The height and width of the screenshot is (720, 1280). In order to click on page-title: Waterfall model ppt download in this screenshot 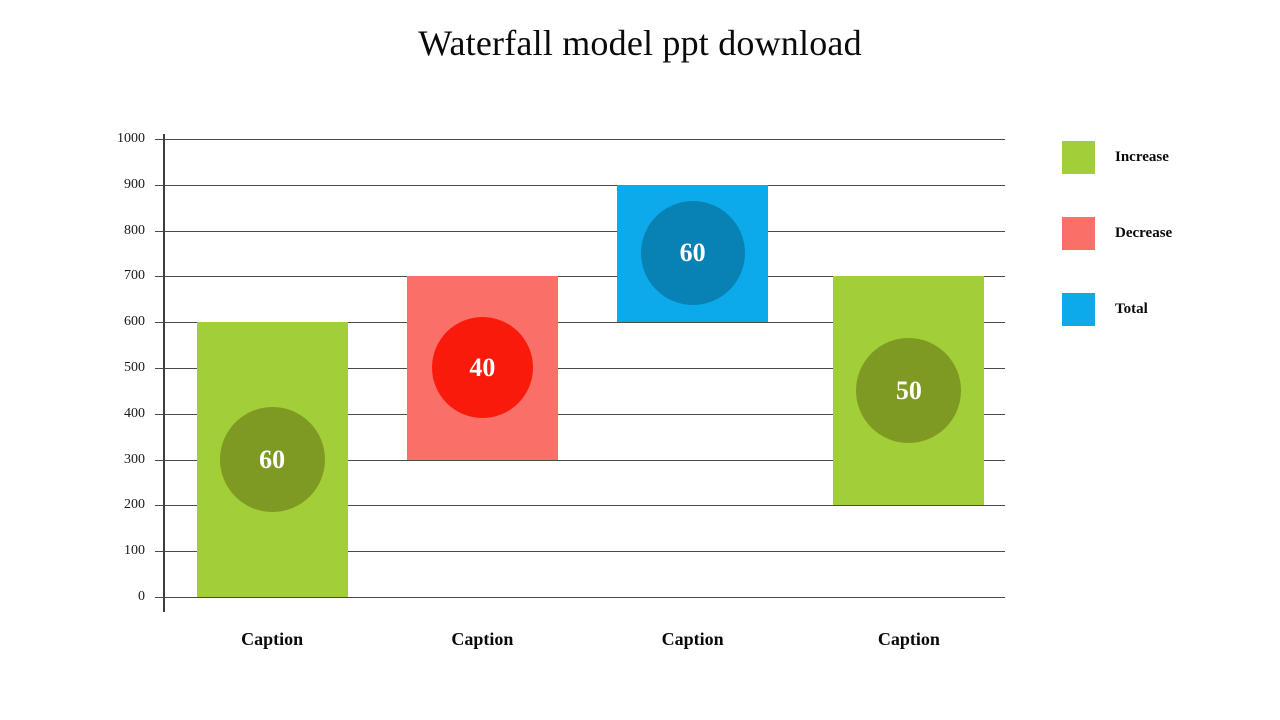, I will do `click(640, 43)`.